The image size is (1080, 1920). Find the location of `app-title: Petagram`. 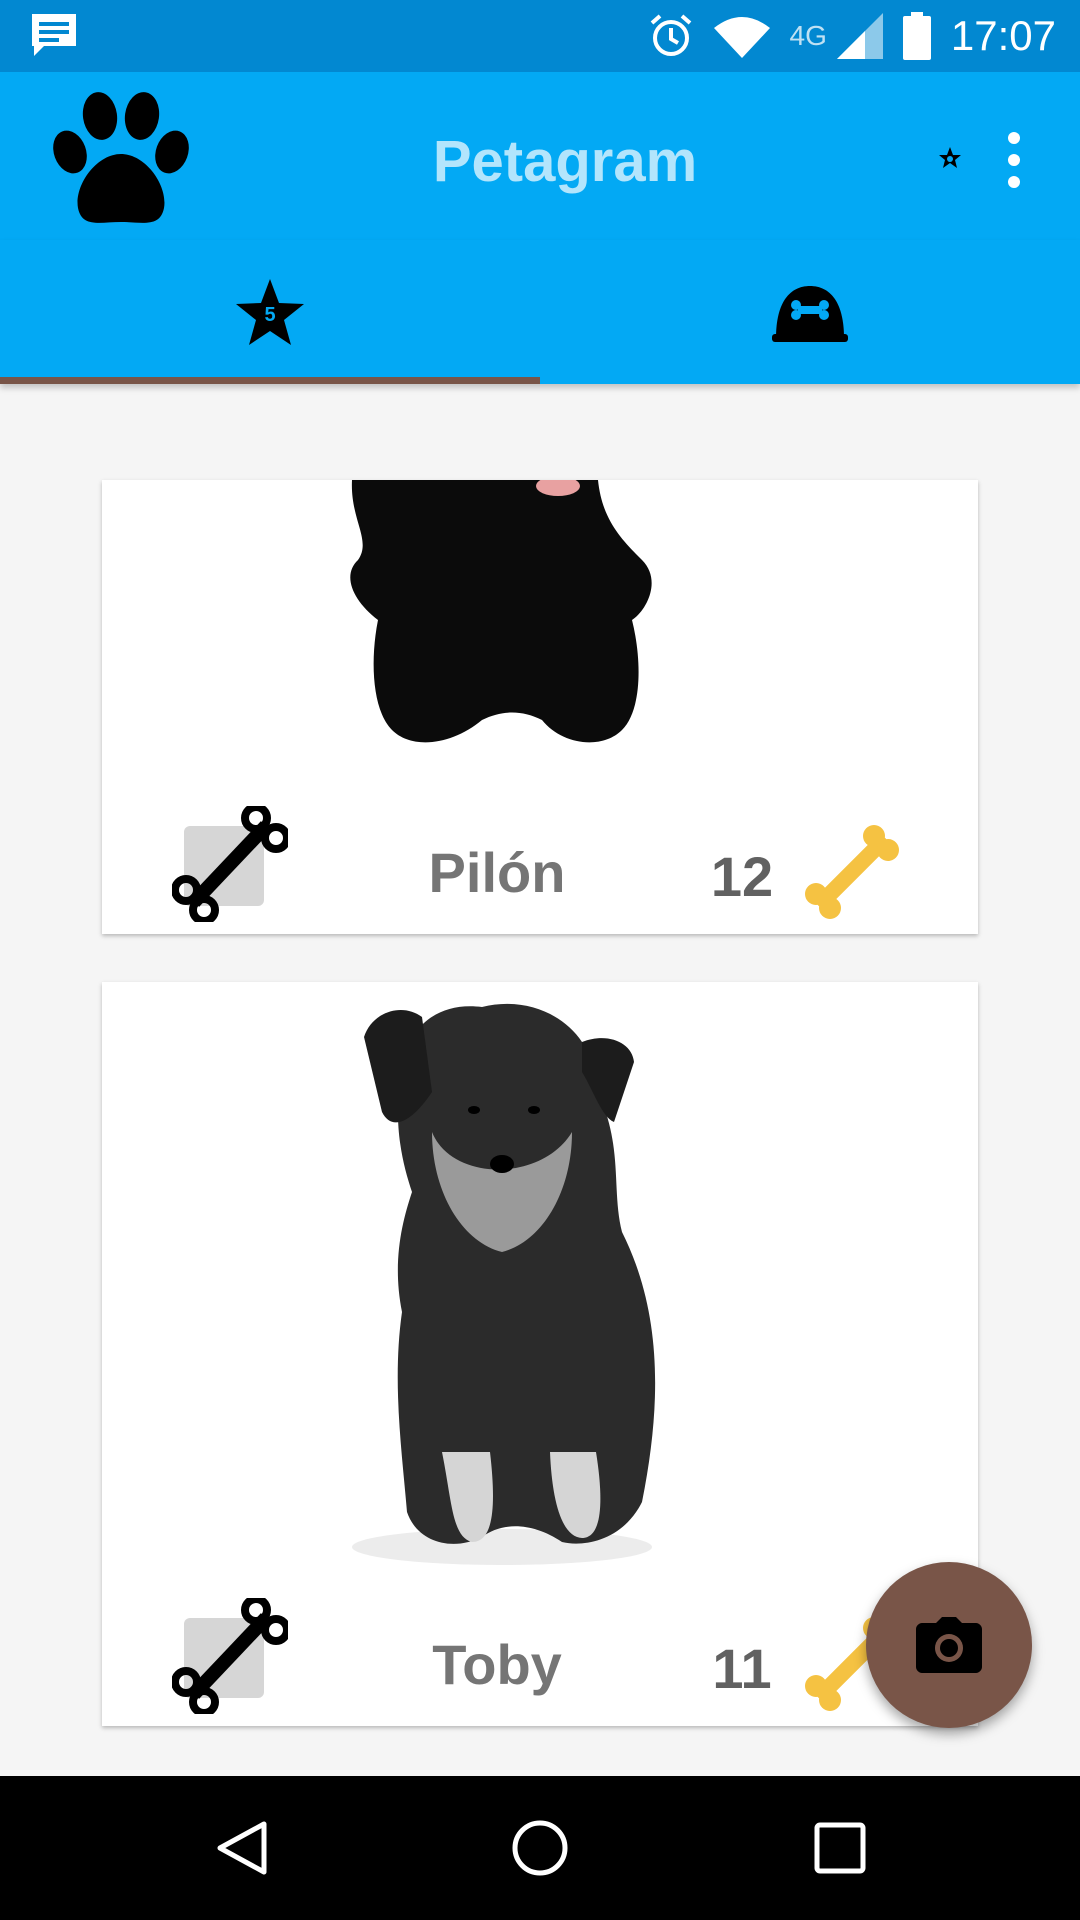

app-title: Petagram is located at coordinates (565, 161).